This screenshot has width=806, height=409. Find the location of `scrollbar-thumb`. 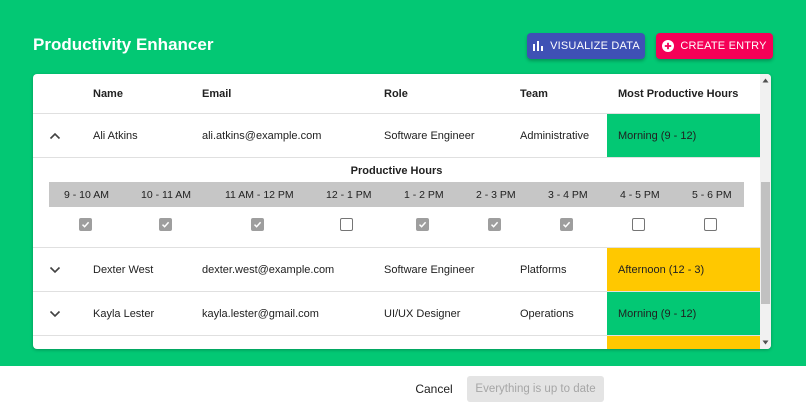

scrollbar-thumb is located at coordinates (765, 243).